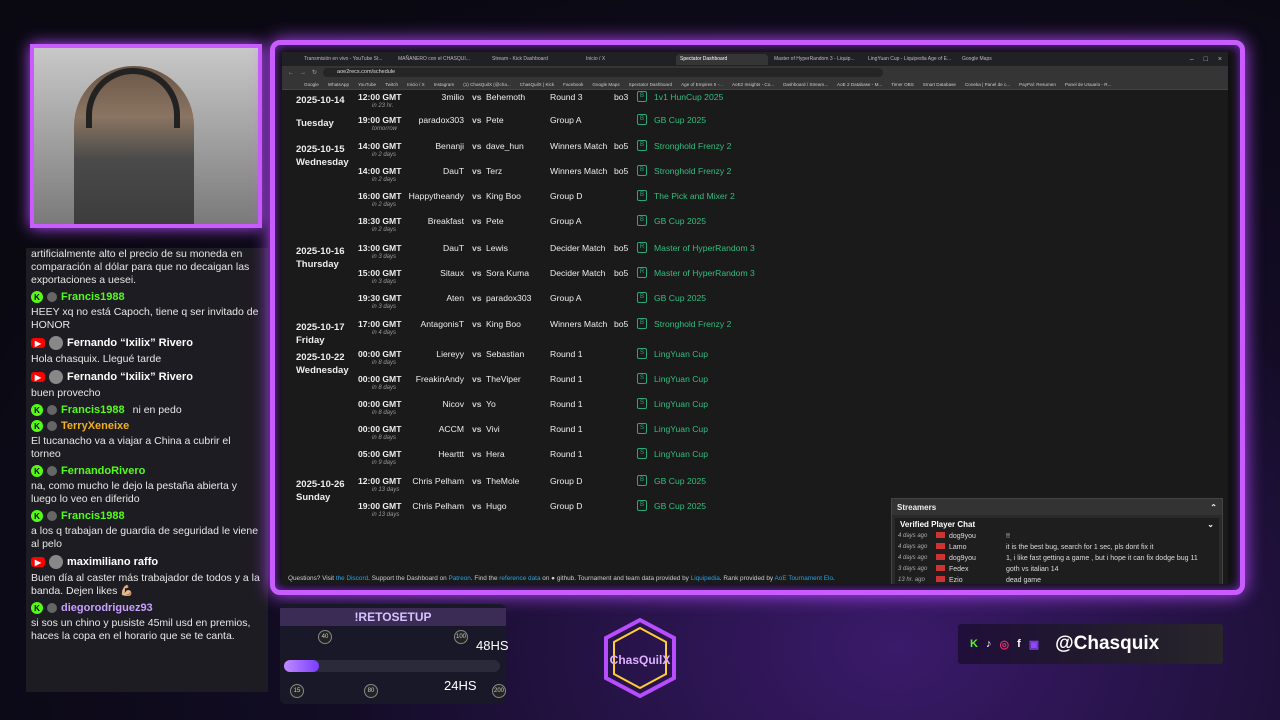 This screenshot has height=720, width=1280. What do you see at coordinates (495, 454) in the screenshot?
I see `player-two: Hera` at bounding box center [495, 454].